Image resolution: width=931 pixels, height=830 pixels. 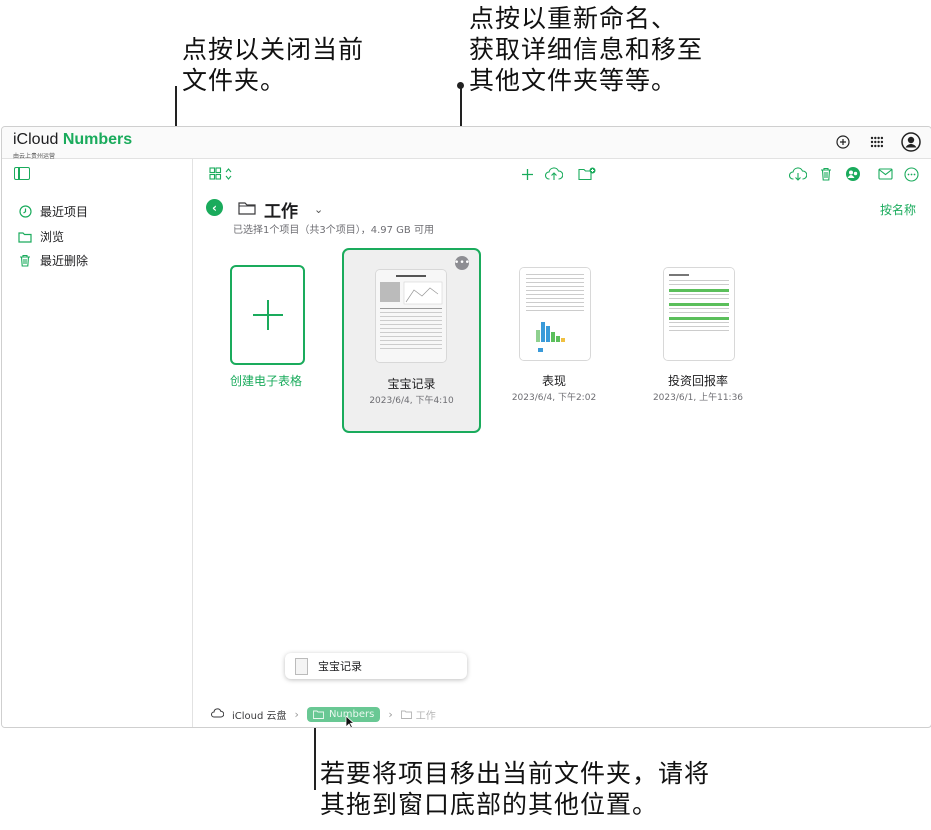 I want to click on sidebar-toggle-icon, so click(x=22, y=173).